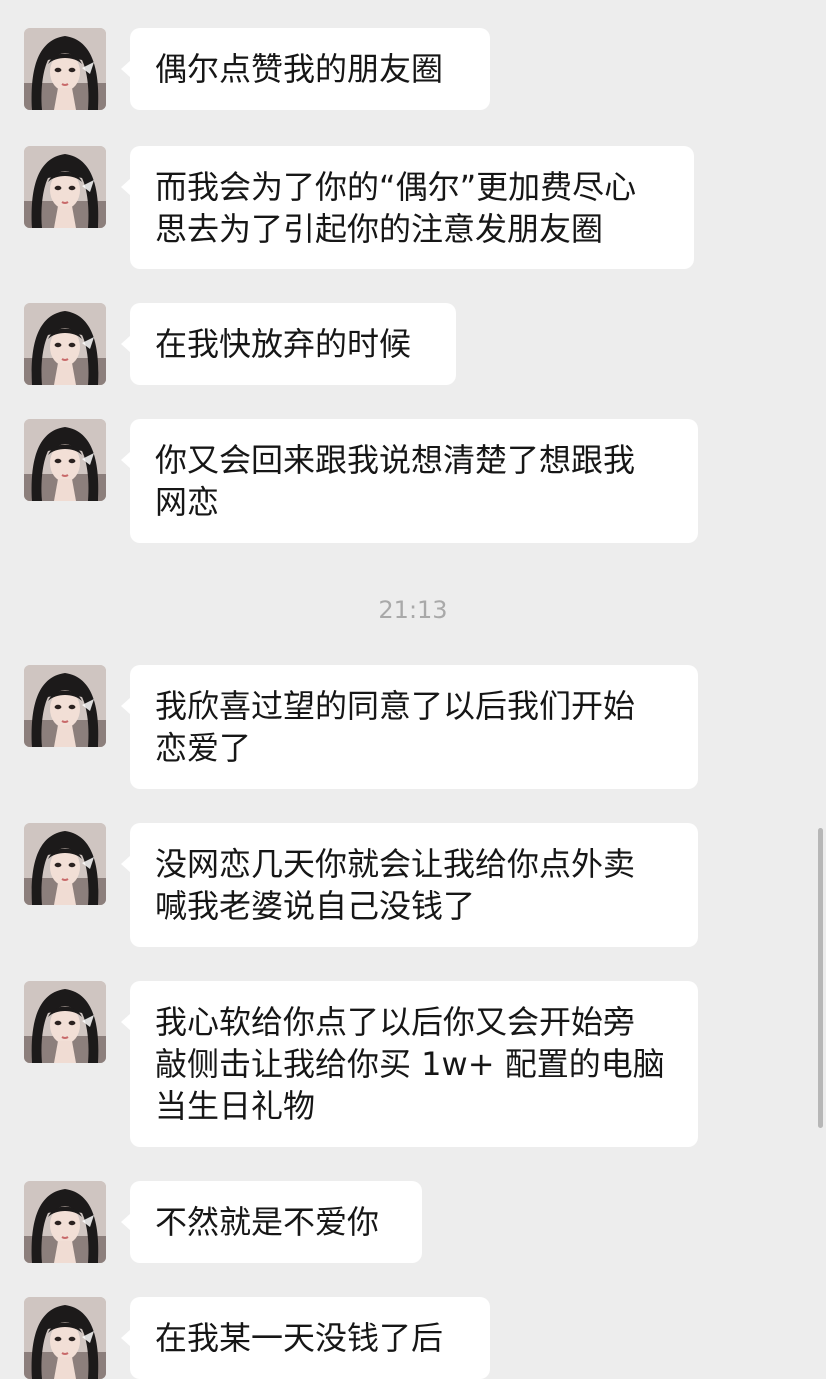 The width and height of the screenshot is (826, 1379). Describe the element at coordinates (820, 978) in the screenshot. I see `chat-scrollbar` at that location.